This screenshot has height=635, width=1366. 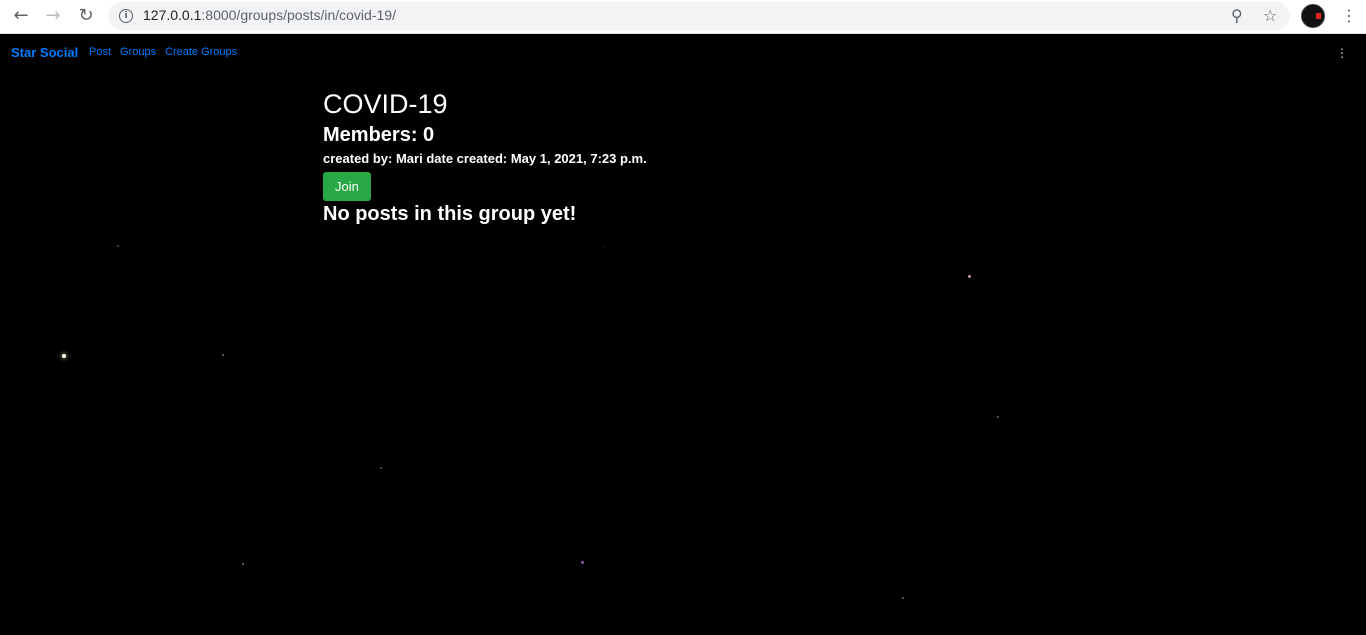 What do you see at coordinates (100, 52) in the screenshot?
I see `nav-link-post: Post` at bounding box center [100, 52].